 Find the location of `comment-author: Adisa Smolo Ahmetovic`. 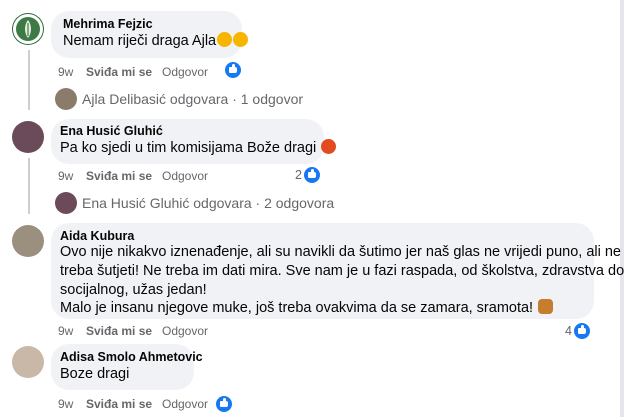

comment-author: Adisa Smolo Ahmetovic is located at coordinates (131, 357).